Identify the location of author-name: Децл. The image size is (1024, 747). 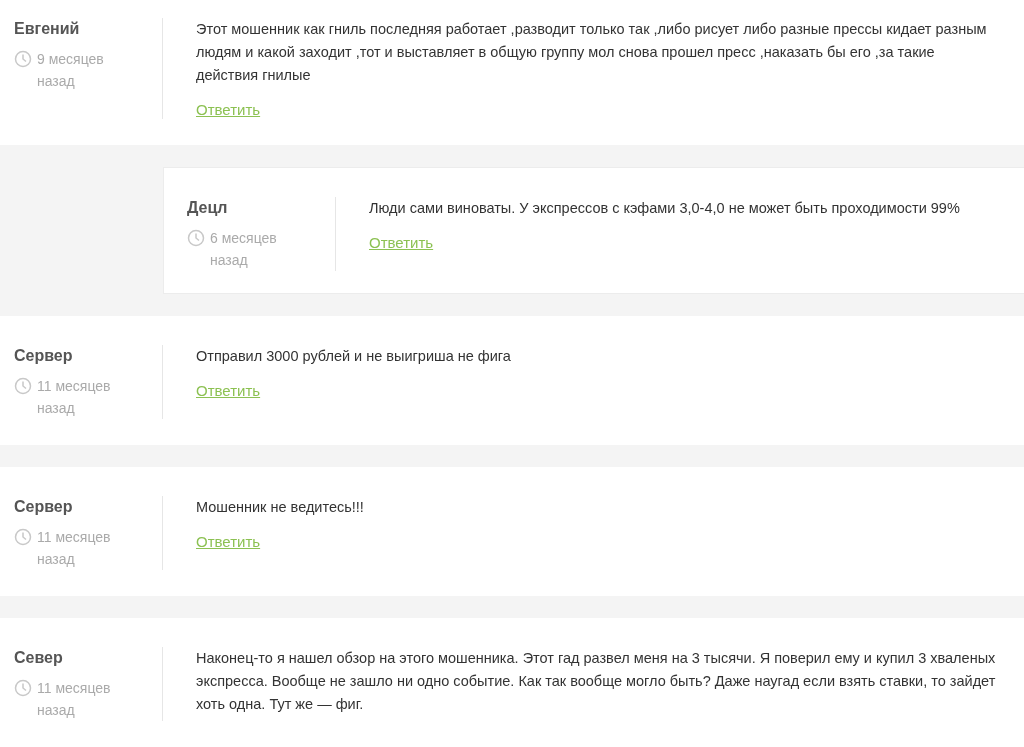
(208, 208).